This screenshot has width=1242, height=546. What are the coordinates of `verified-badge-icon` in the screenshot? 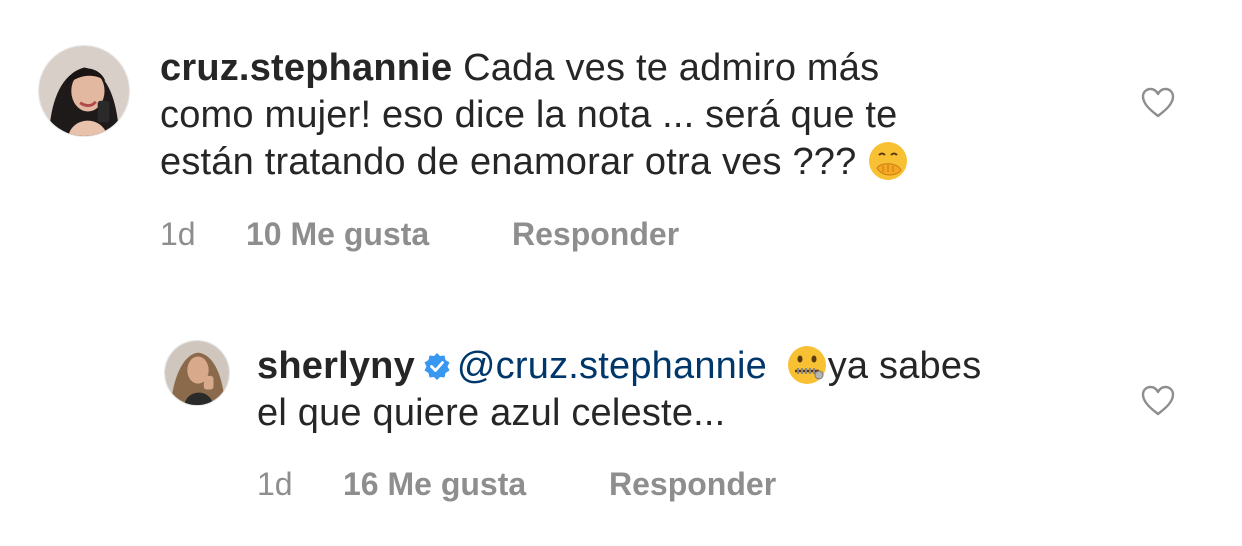 It's located at (437, 362).